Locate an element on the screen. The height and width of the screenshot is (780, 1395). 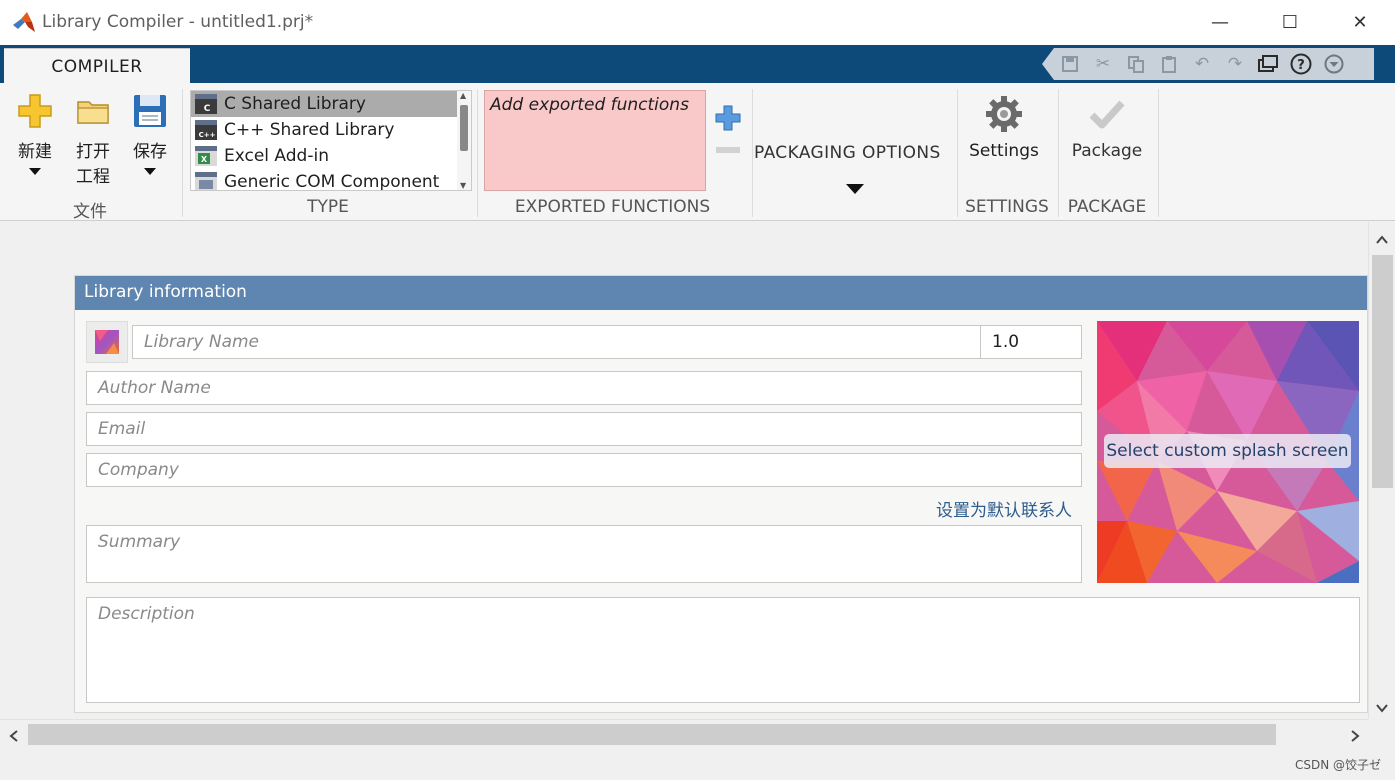
type-item-label: Excel Add-in is located at coordinates (276, 156).